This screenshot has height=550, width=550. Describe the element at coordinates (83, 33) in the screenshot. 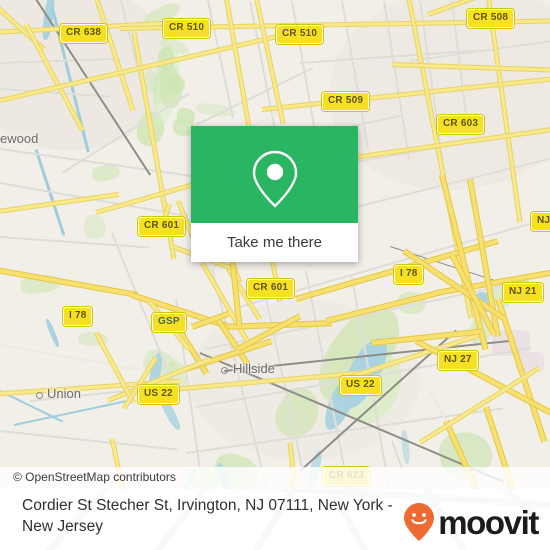

I see `road-shield: CR 638` at that location.